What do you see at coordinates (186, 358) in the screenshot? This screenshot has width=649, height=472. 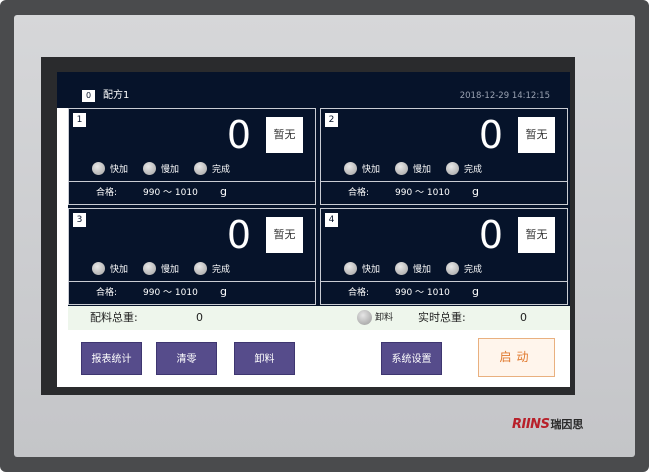 I see `zero-button: 清零` at bounding box center [186, 358].